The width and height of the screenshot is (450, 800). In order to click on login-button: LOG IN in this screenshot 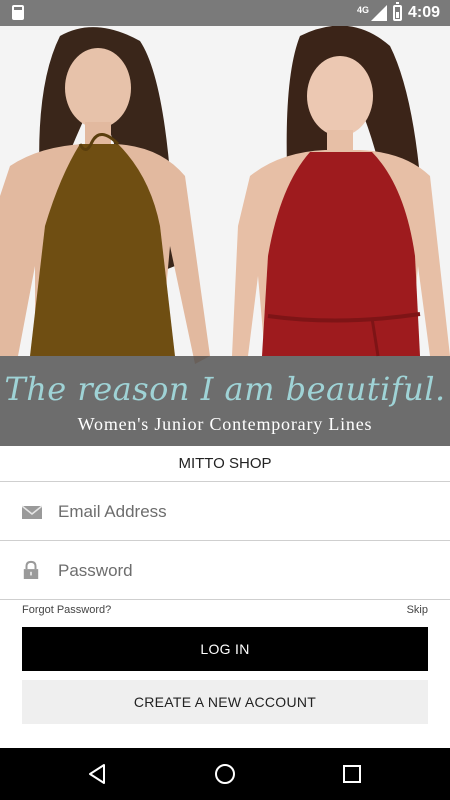, I will do `click(225, 649)`.